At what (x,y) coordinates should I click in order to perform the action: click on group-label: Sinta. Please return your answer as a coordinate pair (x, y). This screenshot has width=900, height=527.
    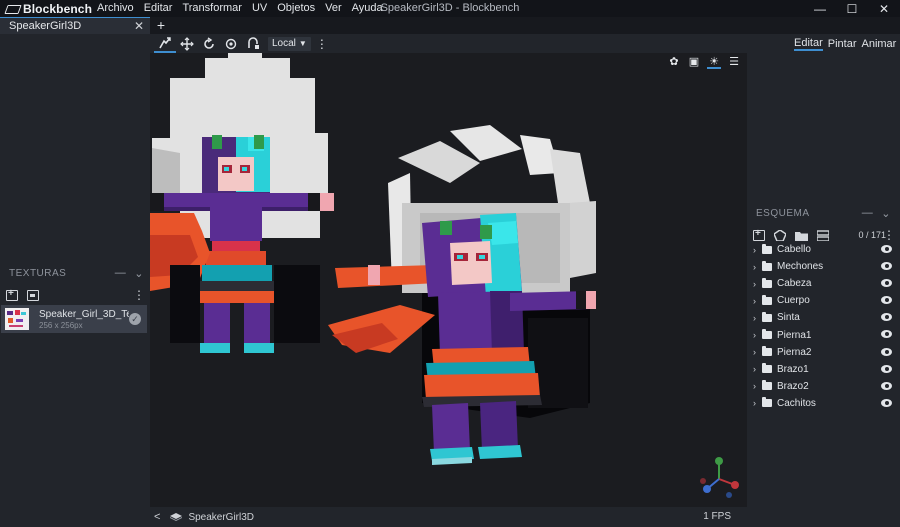
    Looking at the image, I should click on (788, 318).